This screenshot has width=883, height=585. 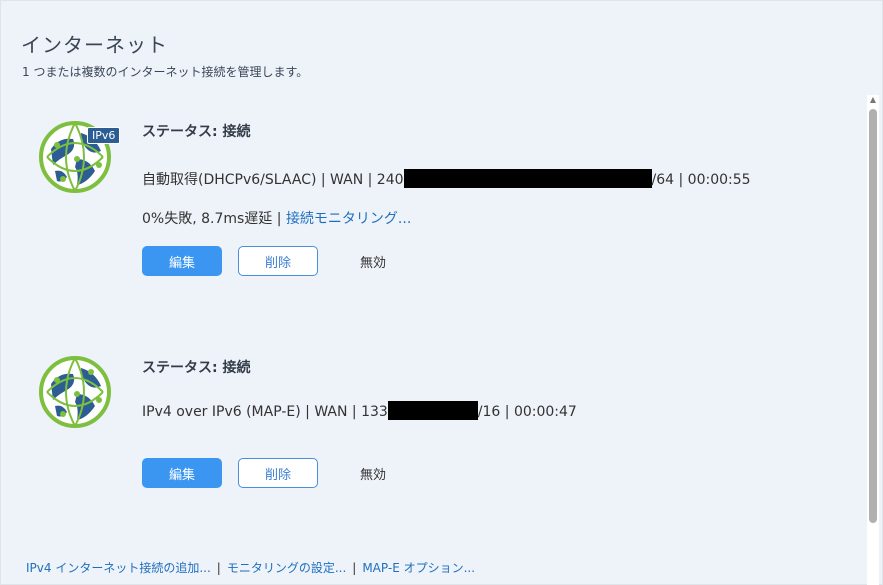 I want to click on detail-suffix: /16 | 00:00:47, so click(x=527, y=412).